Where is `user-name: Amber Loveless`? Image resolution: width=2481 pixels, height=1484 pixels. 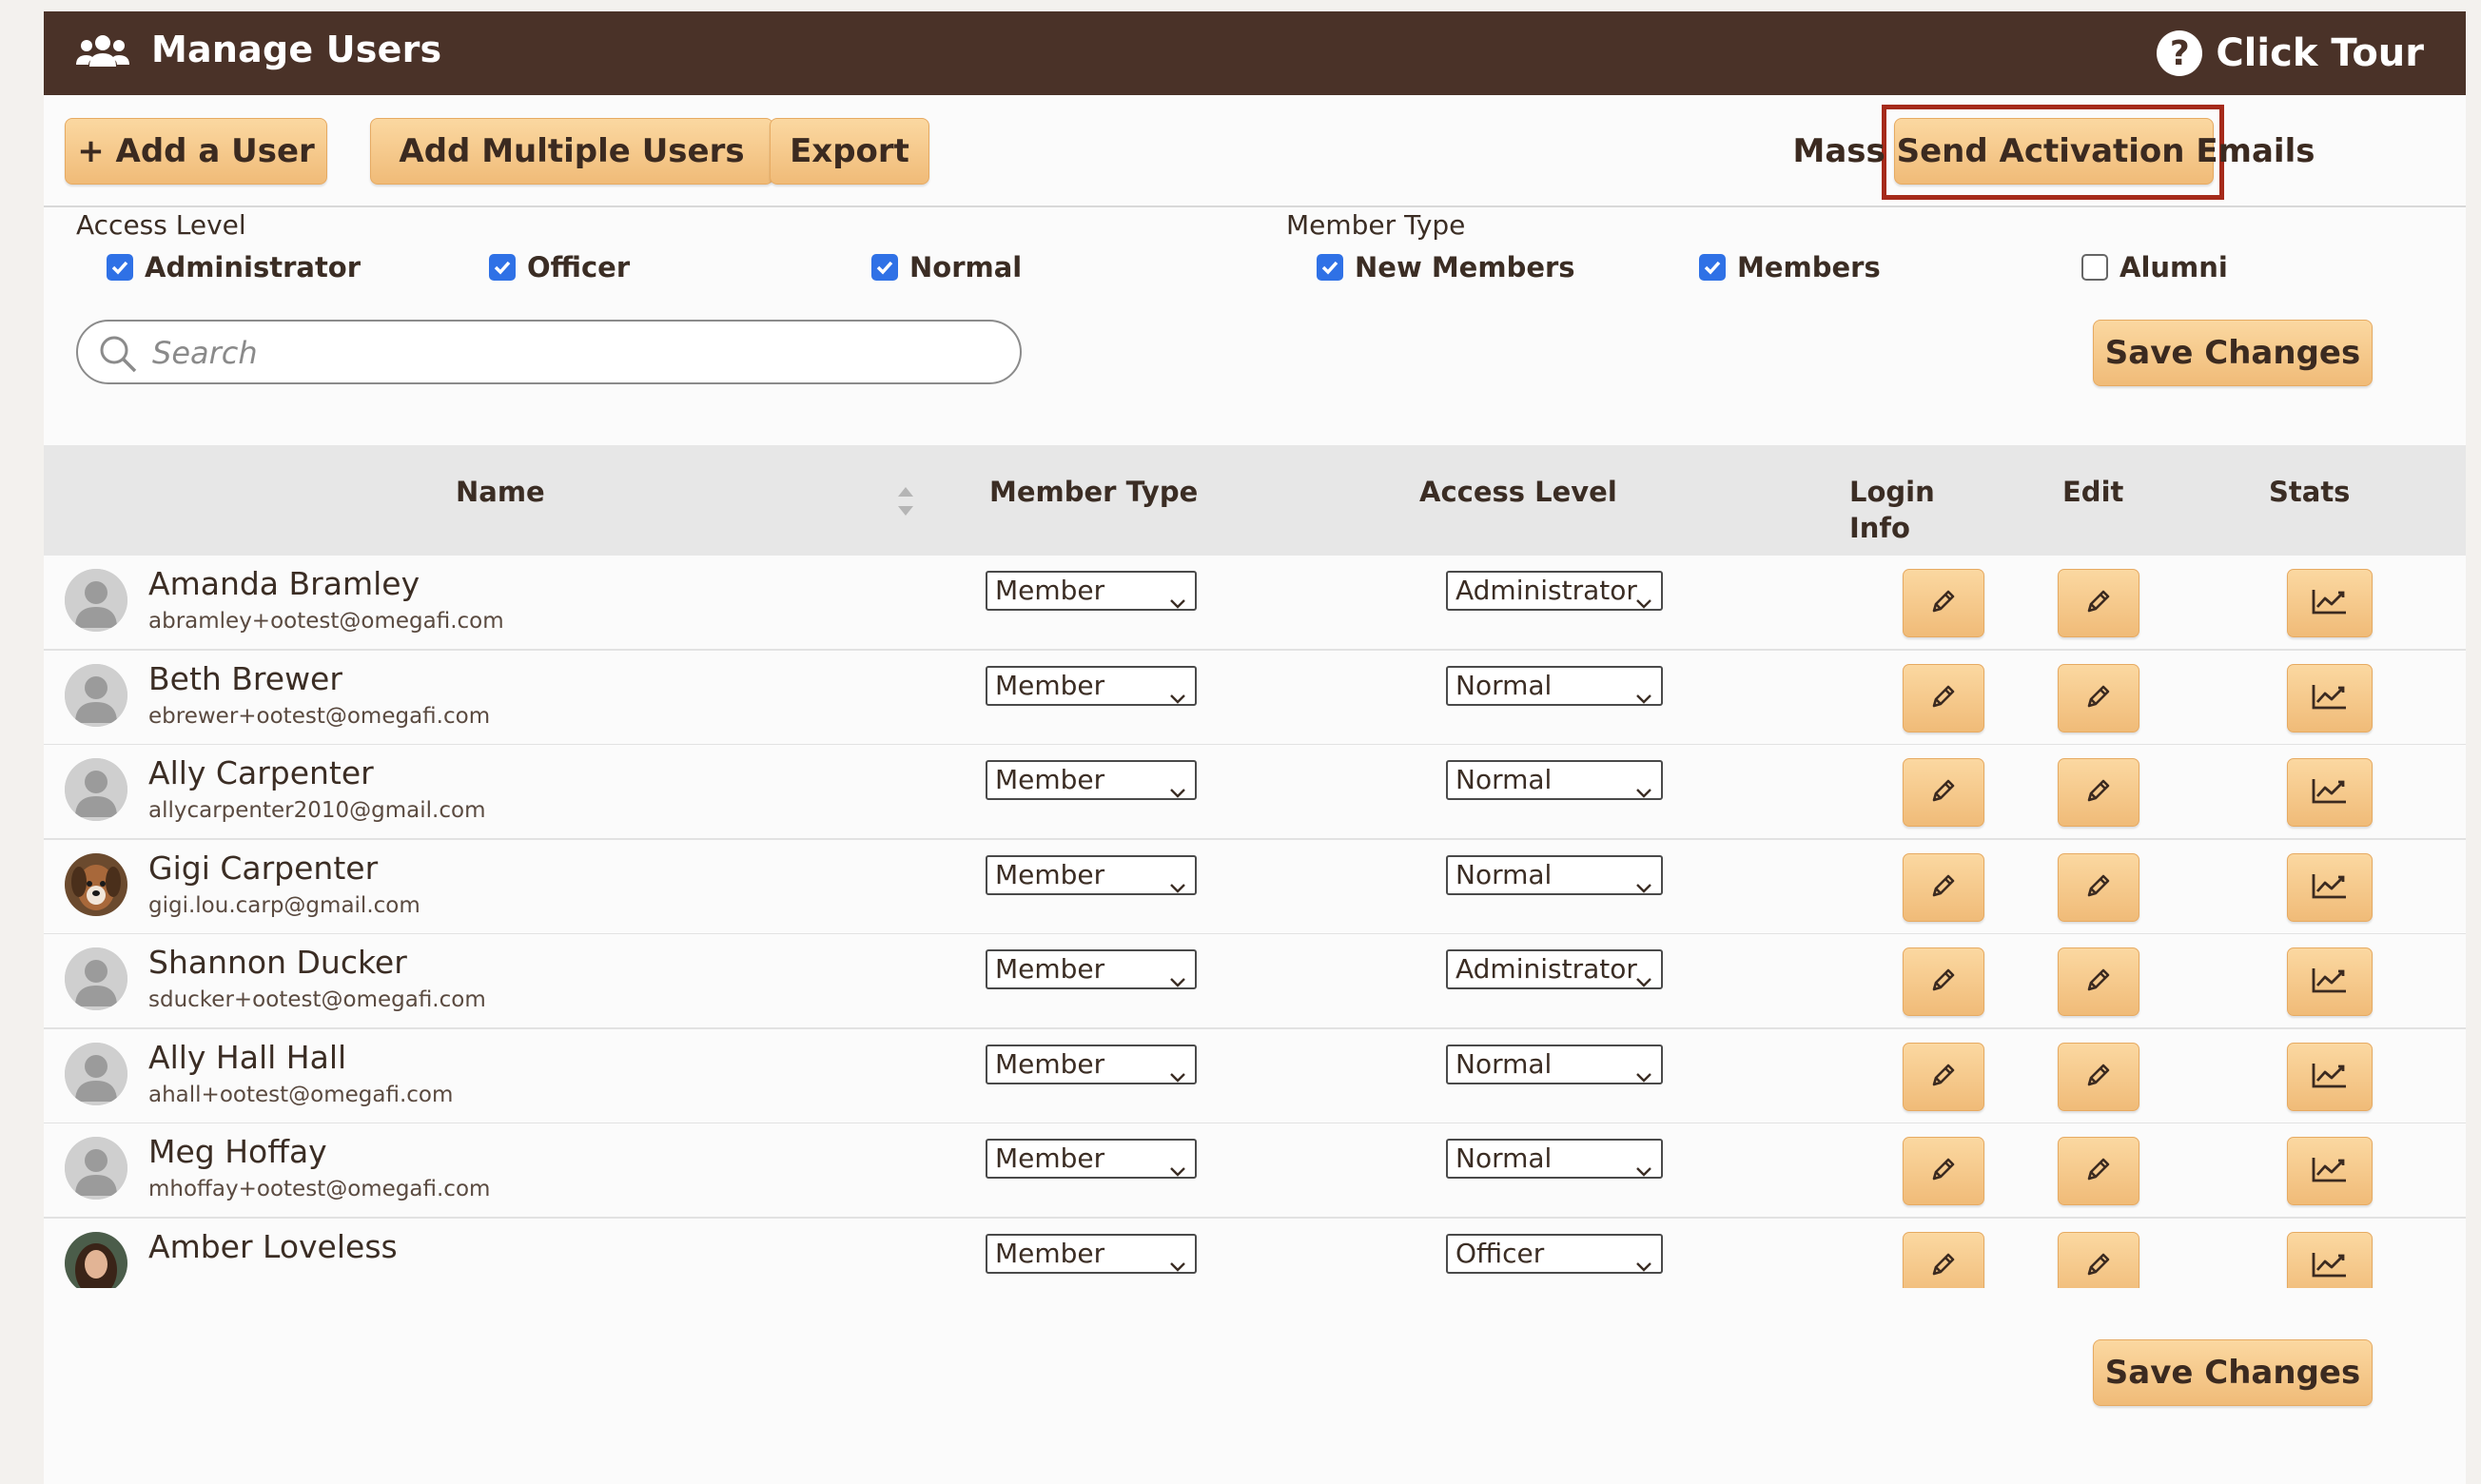
user-name: Amber Loveless is located at coordinates (273, 1246).